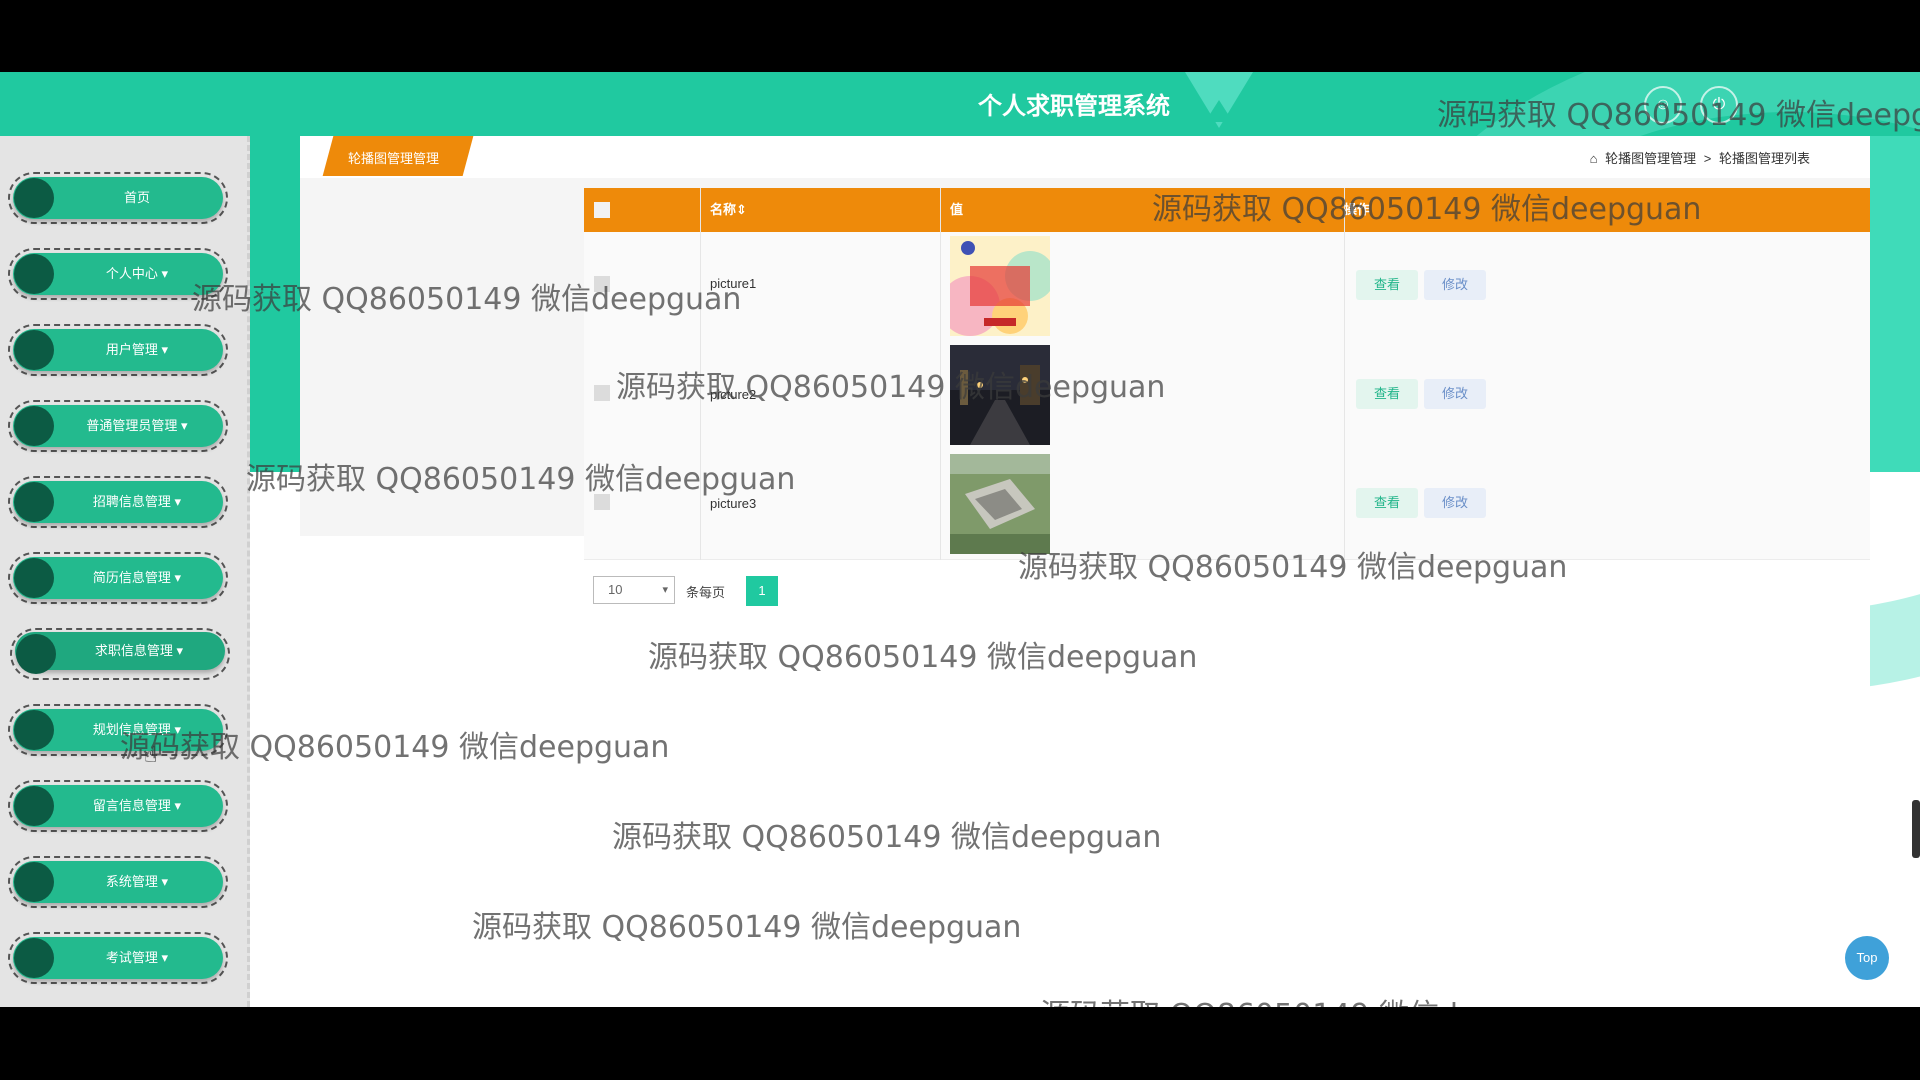 The image size is (1920, 1080). I want to click on breadcrumb-level2: 轮播图管理列表, so click(1764, 158).